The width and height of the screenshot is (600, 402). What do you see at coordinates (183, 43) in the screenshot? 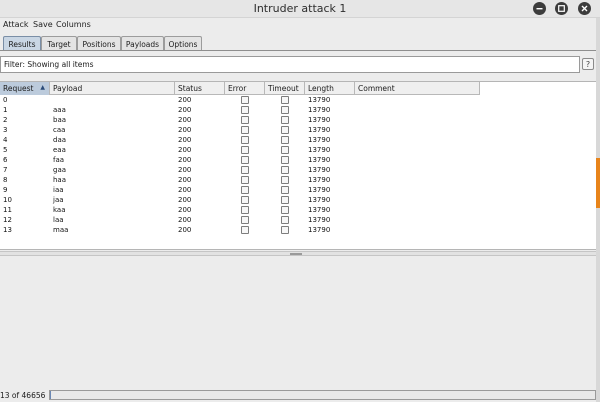
I see `tab-options: Options` at bounding box center [183, 43].